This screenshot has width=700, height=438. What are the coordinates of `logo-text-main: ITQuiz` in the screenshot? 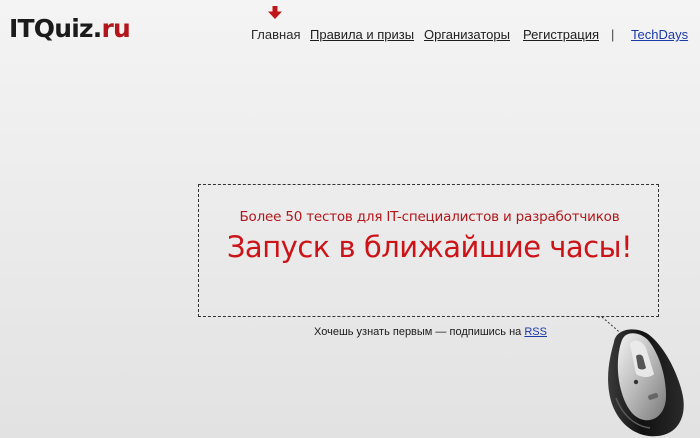 It's located at (51, 28).